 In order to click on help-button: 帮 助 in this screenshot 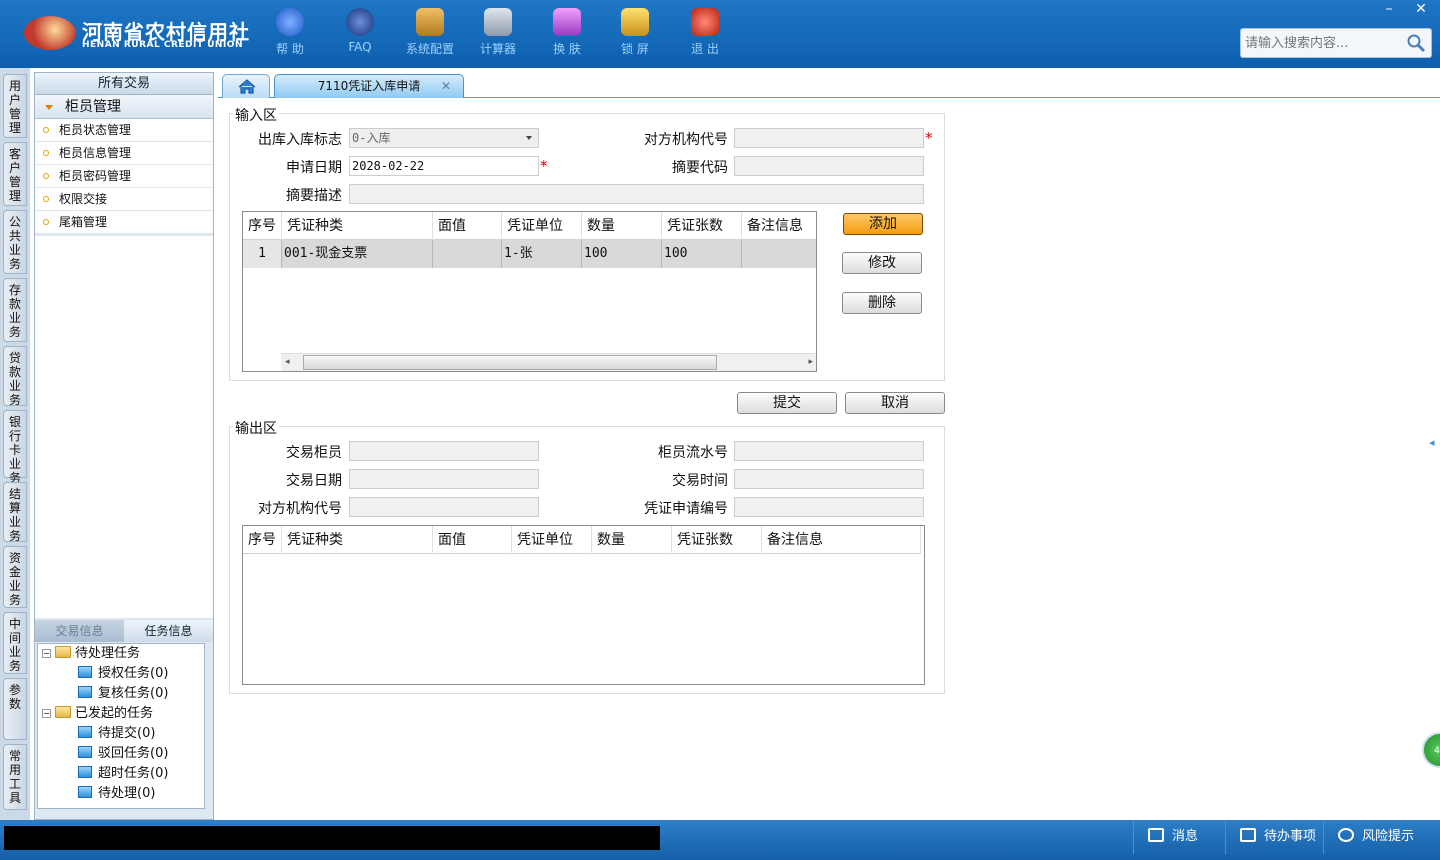, I will do `click(290, 34)`.